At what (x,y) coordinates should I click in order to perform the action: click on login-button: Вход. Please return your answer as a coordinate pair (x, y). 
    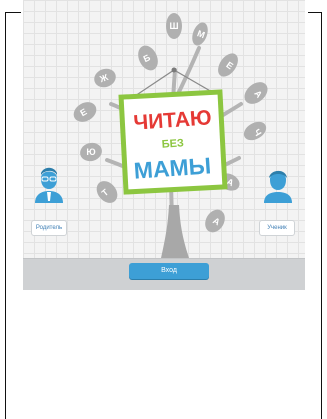
    Looking at the image, I should click on (169, 271).